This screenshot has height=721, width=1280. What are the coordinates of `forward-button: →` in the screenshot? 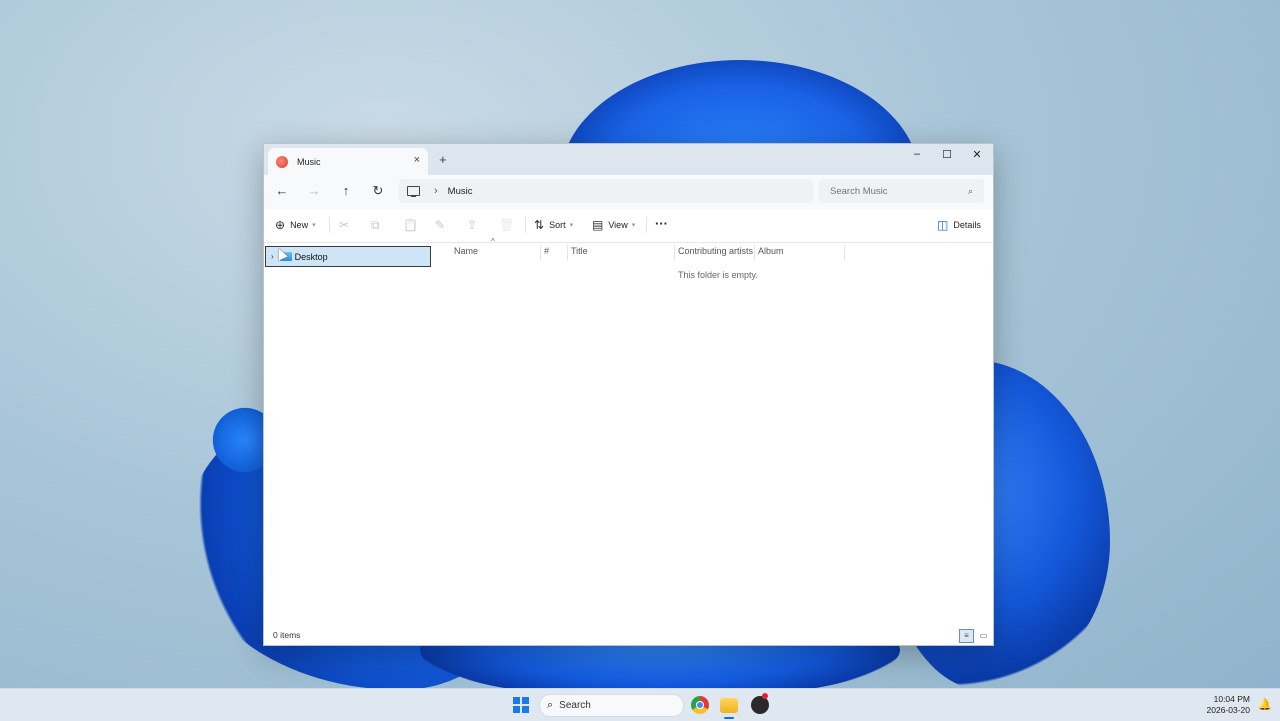 It's located at (314, 190).